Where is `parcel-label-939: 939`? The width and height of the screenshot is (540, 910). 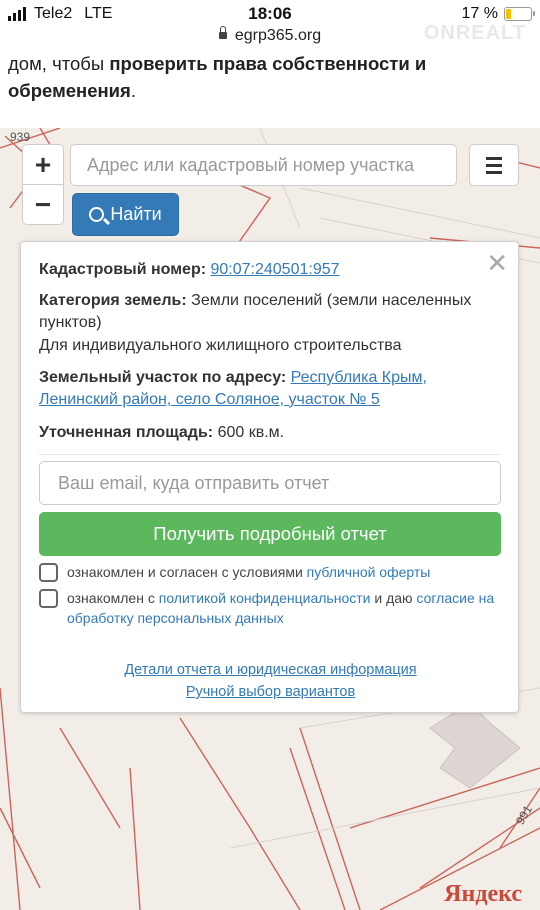 parcel-label-939: 939 is located at coordinates (20, 137).